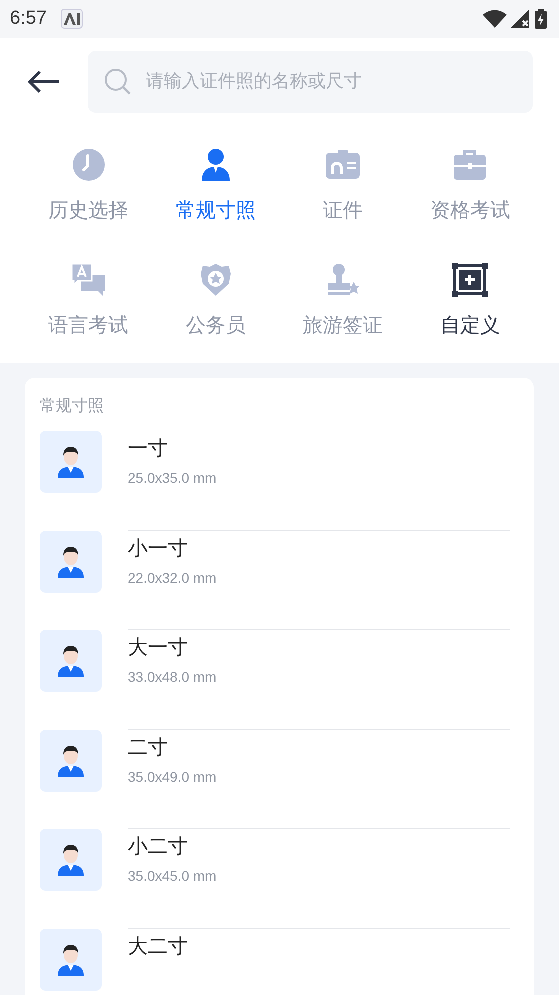 The image size is (559, 995). What do you see at coordinates (173, 578) in the screenshot?
I see `size-dimensions: 22.0x32.0 mm` at bounding box center [173, 578].